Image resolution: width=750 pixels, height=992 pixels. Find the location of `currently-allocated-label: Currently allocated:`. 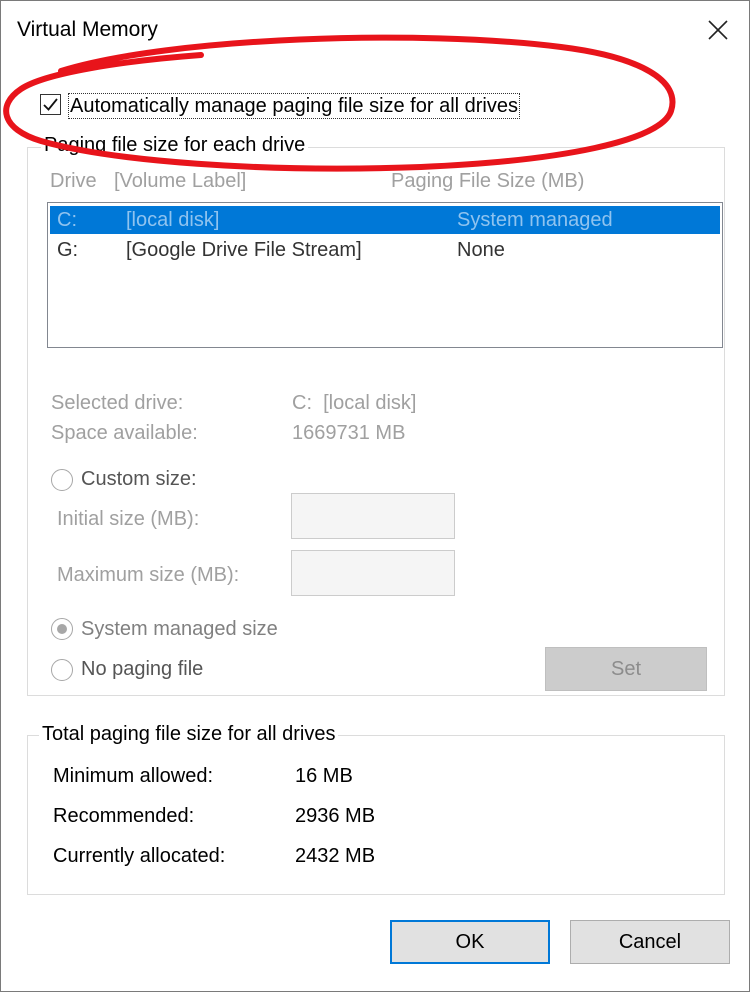

currently-allocated-label: Currently allocated: is located at coordinates (139, 856).